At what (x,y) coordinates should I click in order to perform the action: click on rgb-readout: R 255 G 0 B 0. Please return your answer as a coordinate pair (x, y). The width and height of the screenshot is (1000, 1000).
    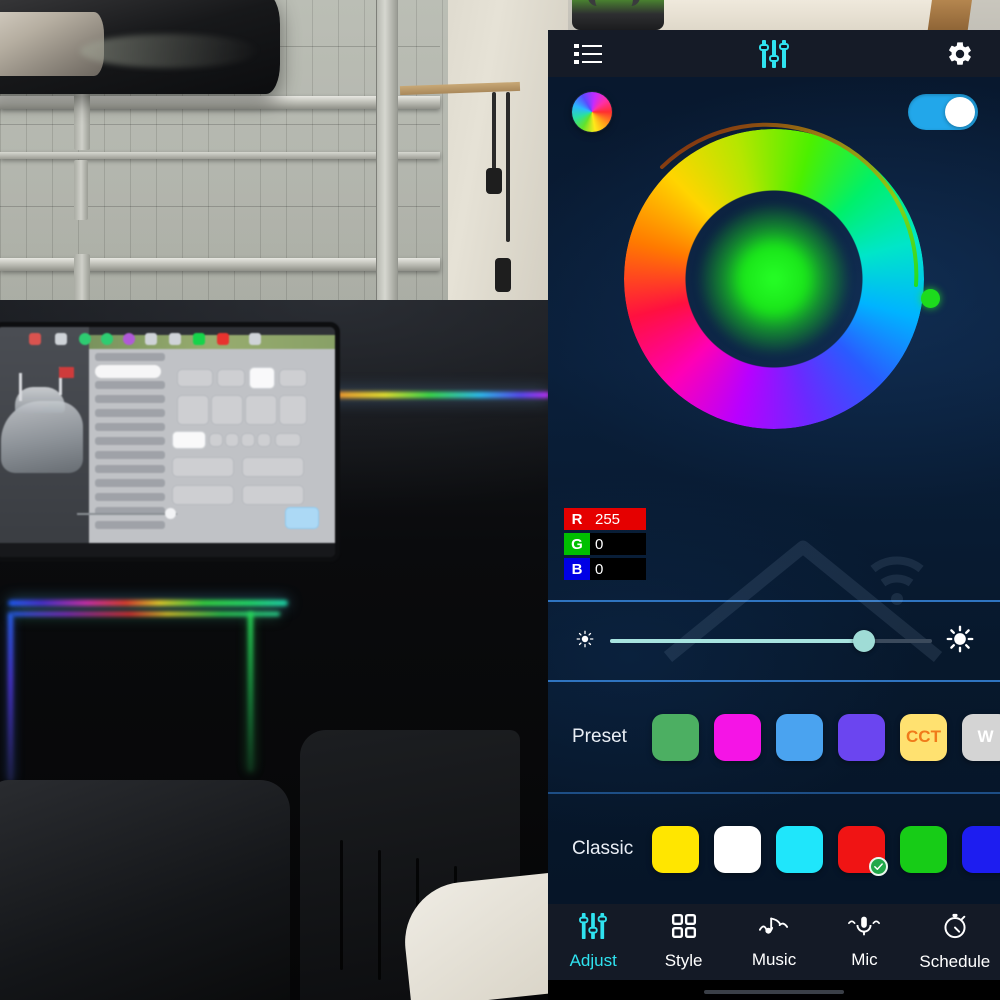
    Looking at the image, I should click on (605, 544).